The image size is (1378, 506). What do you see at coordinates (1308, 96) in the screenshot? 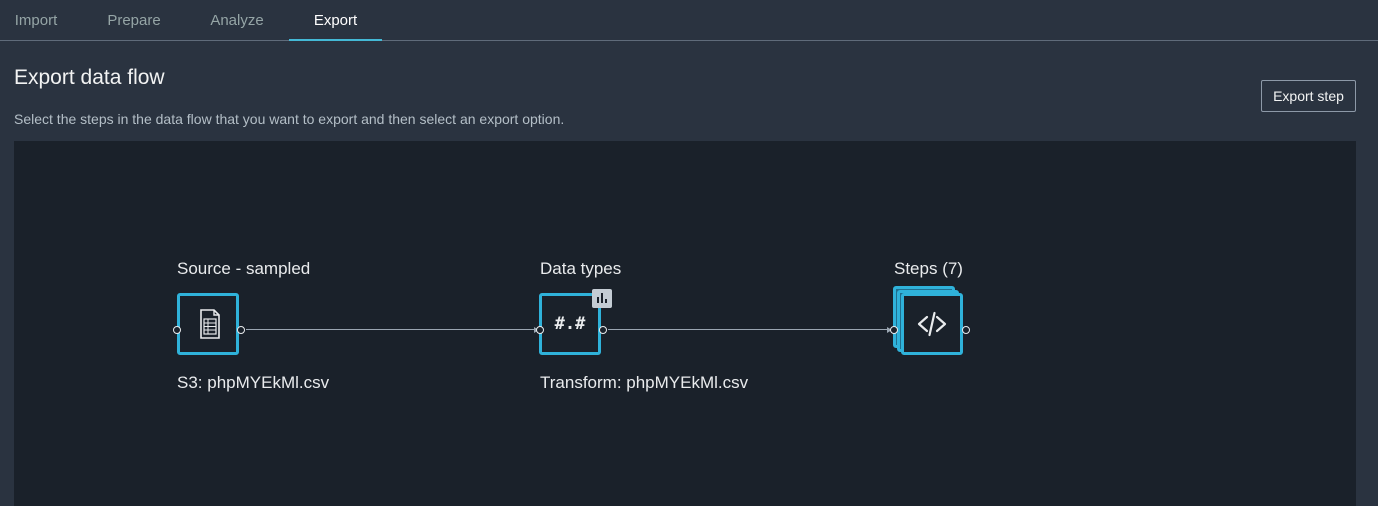
I see `export-step-button: Export step` at bounding box center [1308, 96].